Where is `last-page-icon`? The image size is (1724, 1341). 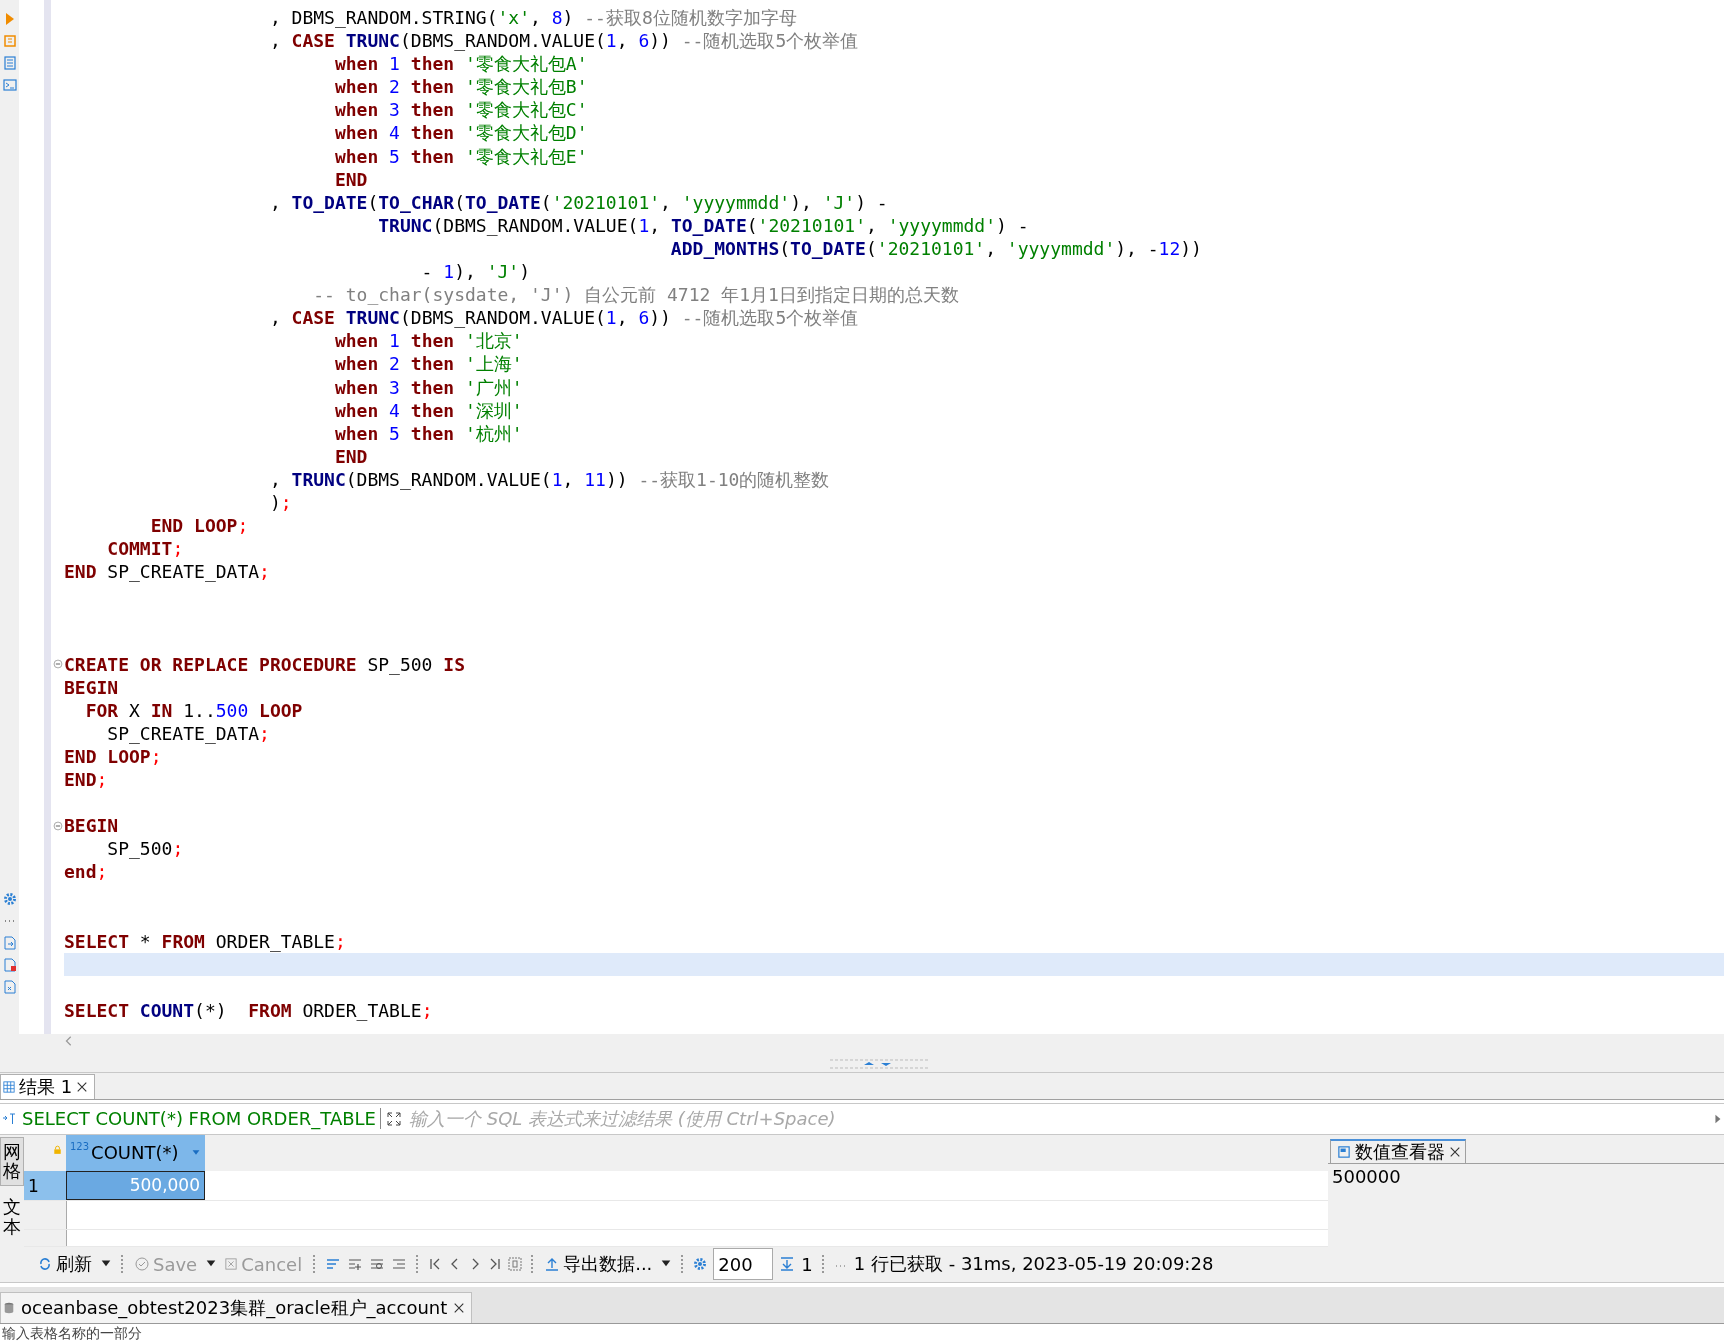
last-page-icon is located at coordinates (495, 1264).